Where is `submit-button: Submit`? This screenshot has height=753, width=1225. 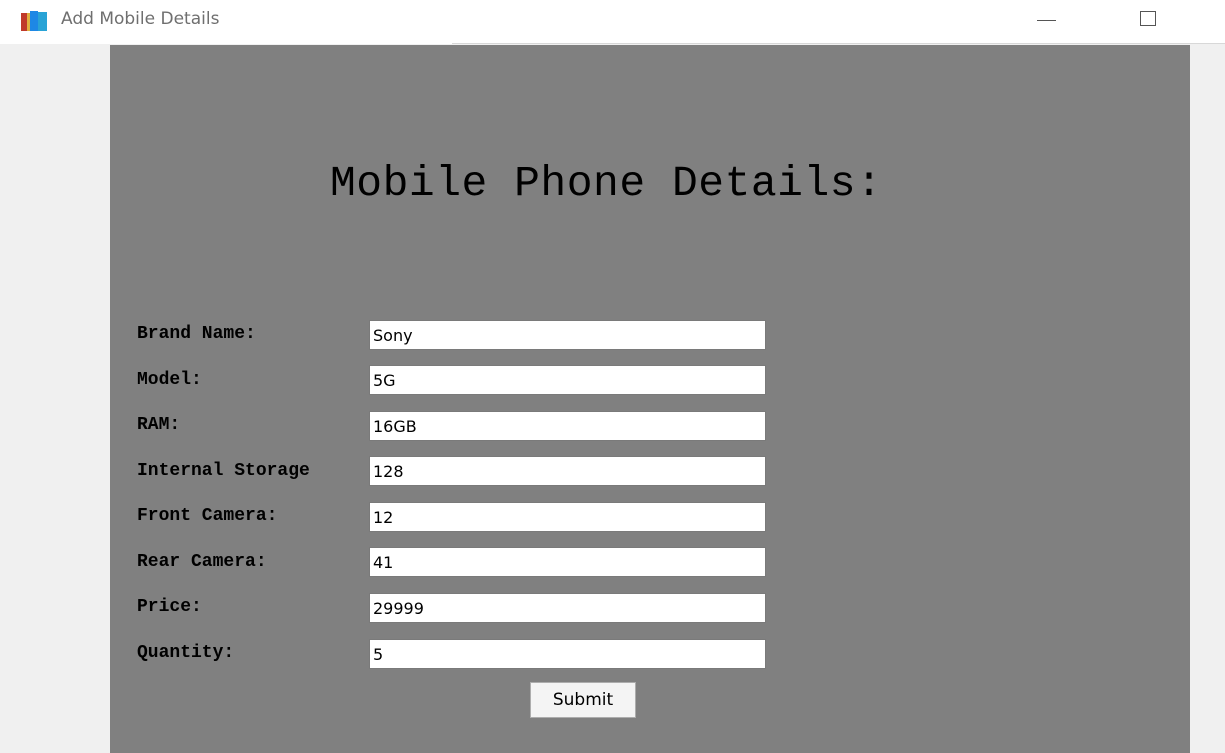
submit-button: Submit is located at coordinates (583, 700).